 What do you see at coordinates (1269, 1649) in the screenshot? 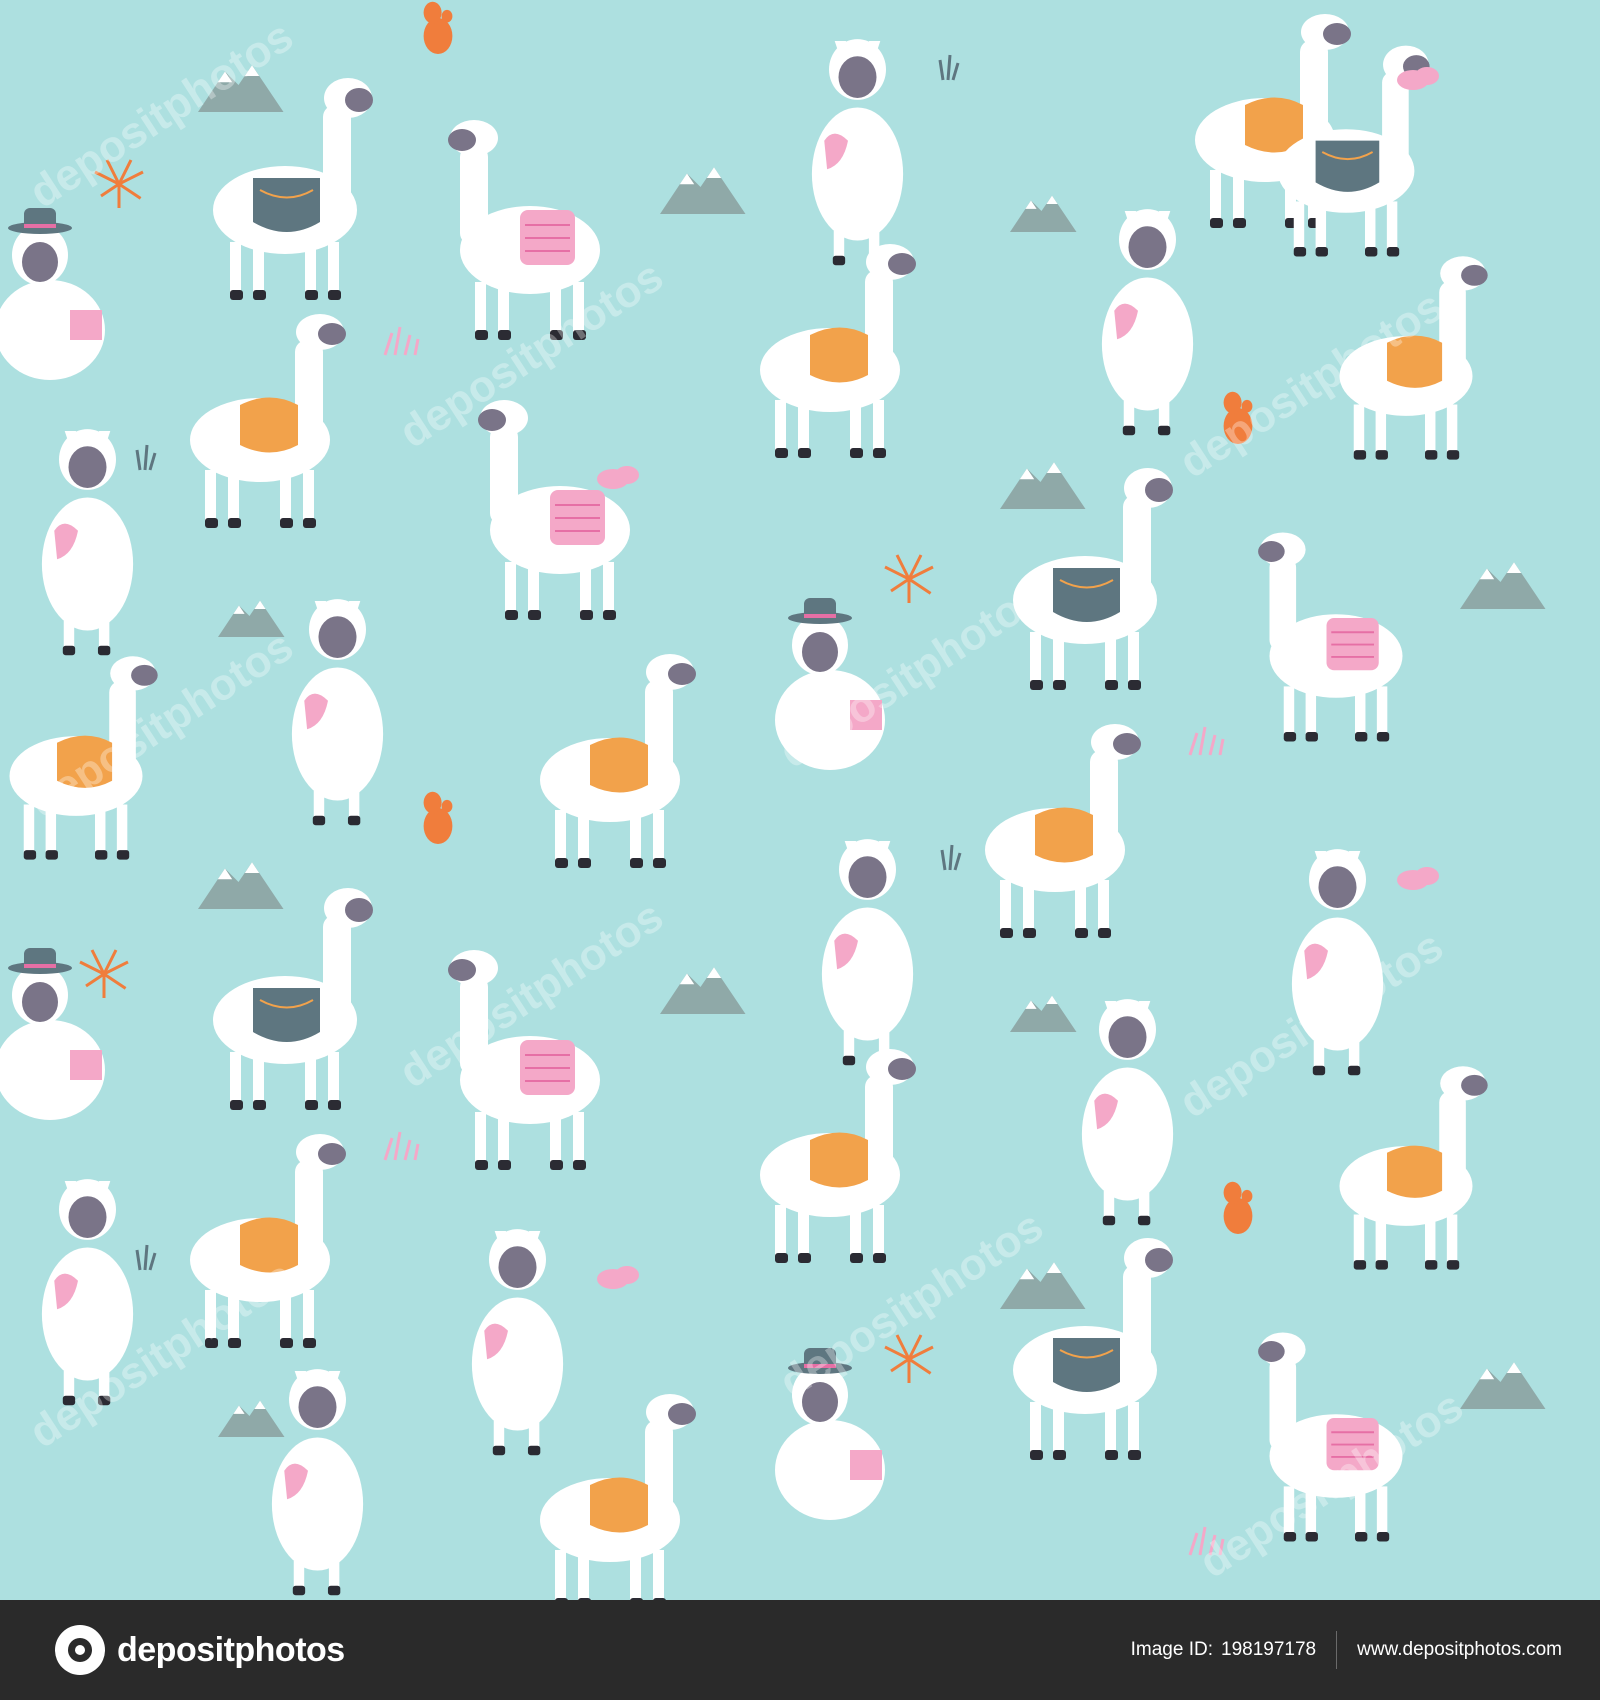
I see `image-id-value: 198197178` at bounding box center [1269, 1649].